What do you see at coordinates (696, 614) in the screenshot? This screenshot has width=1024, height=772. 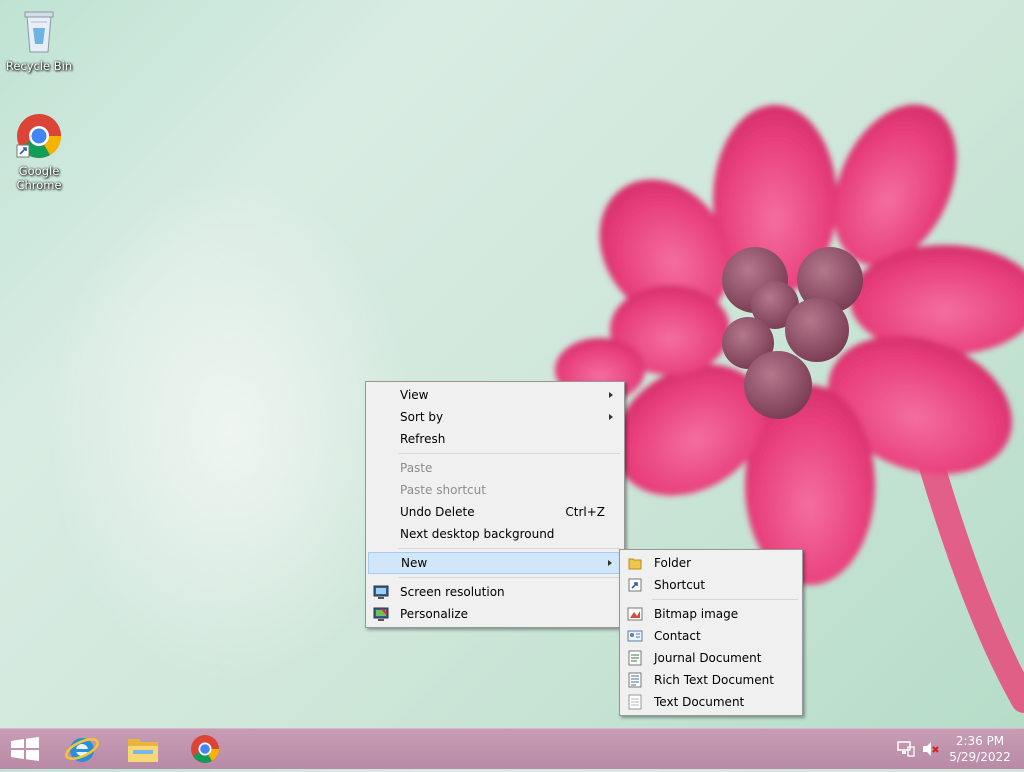 I see `menu-item-label: Bitmap image` at bounding box center [696, 614].